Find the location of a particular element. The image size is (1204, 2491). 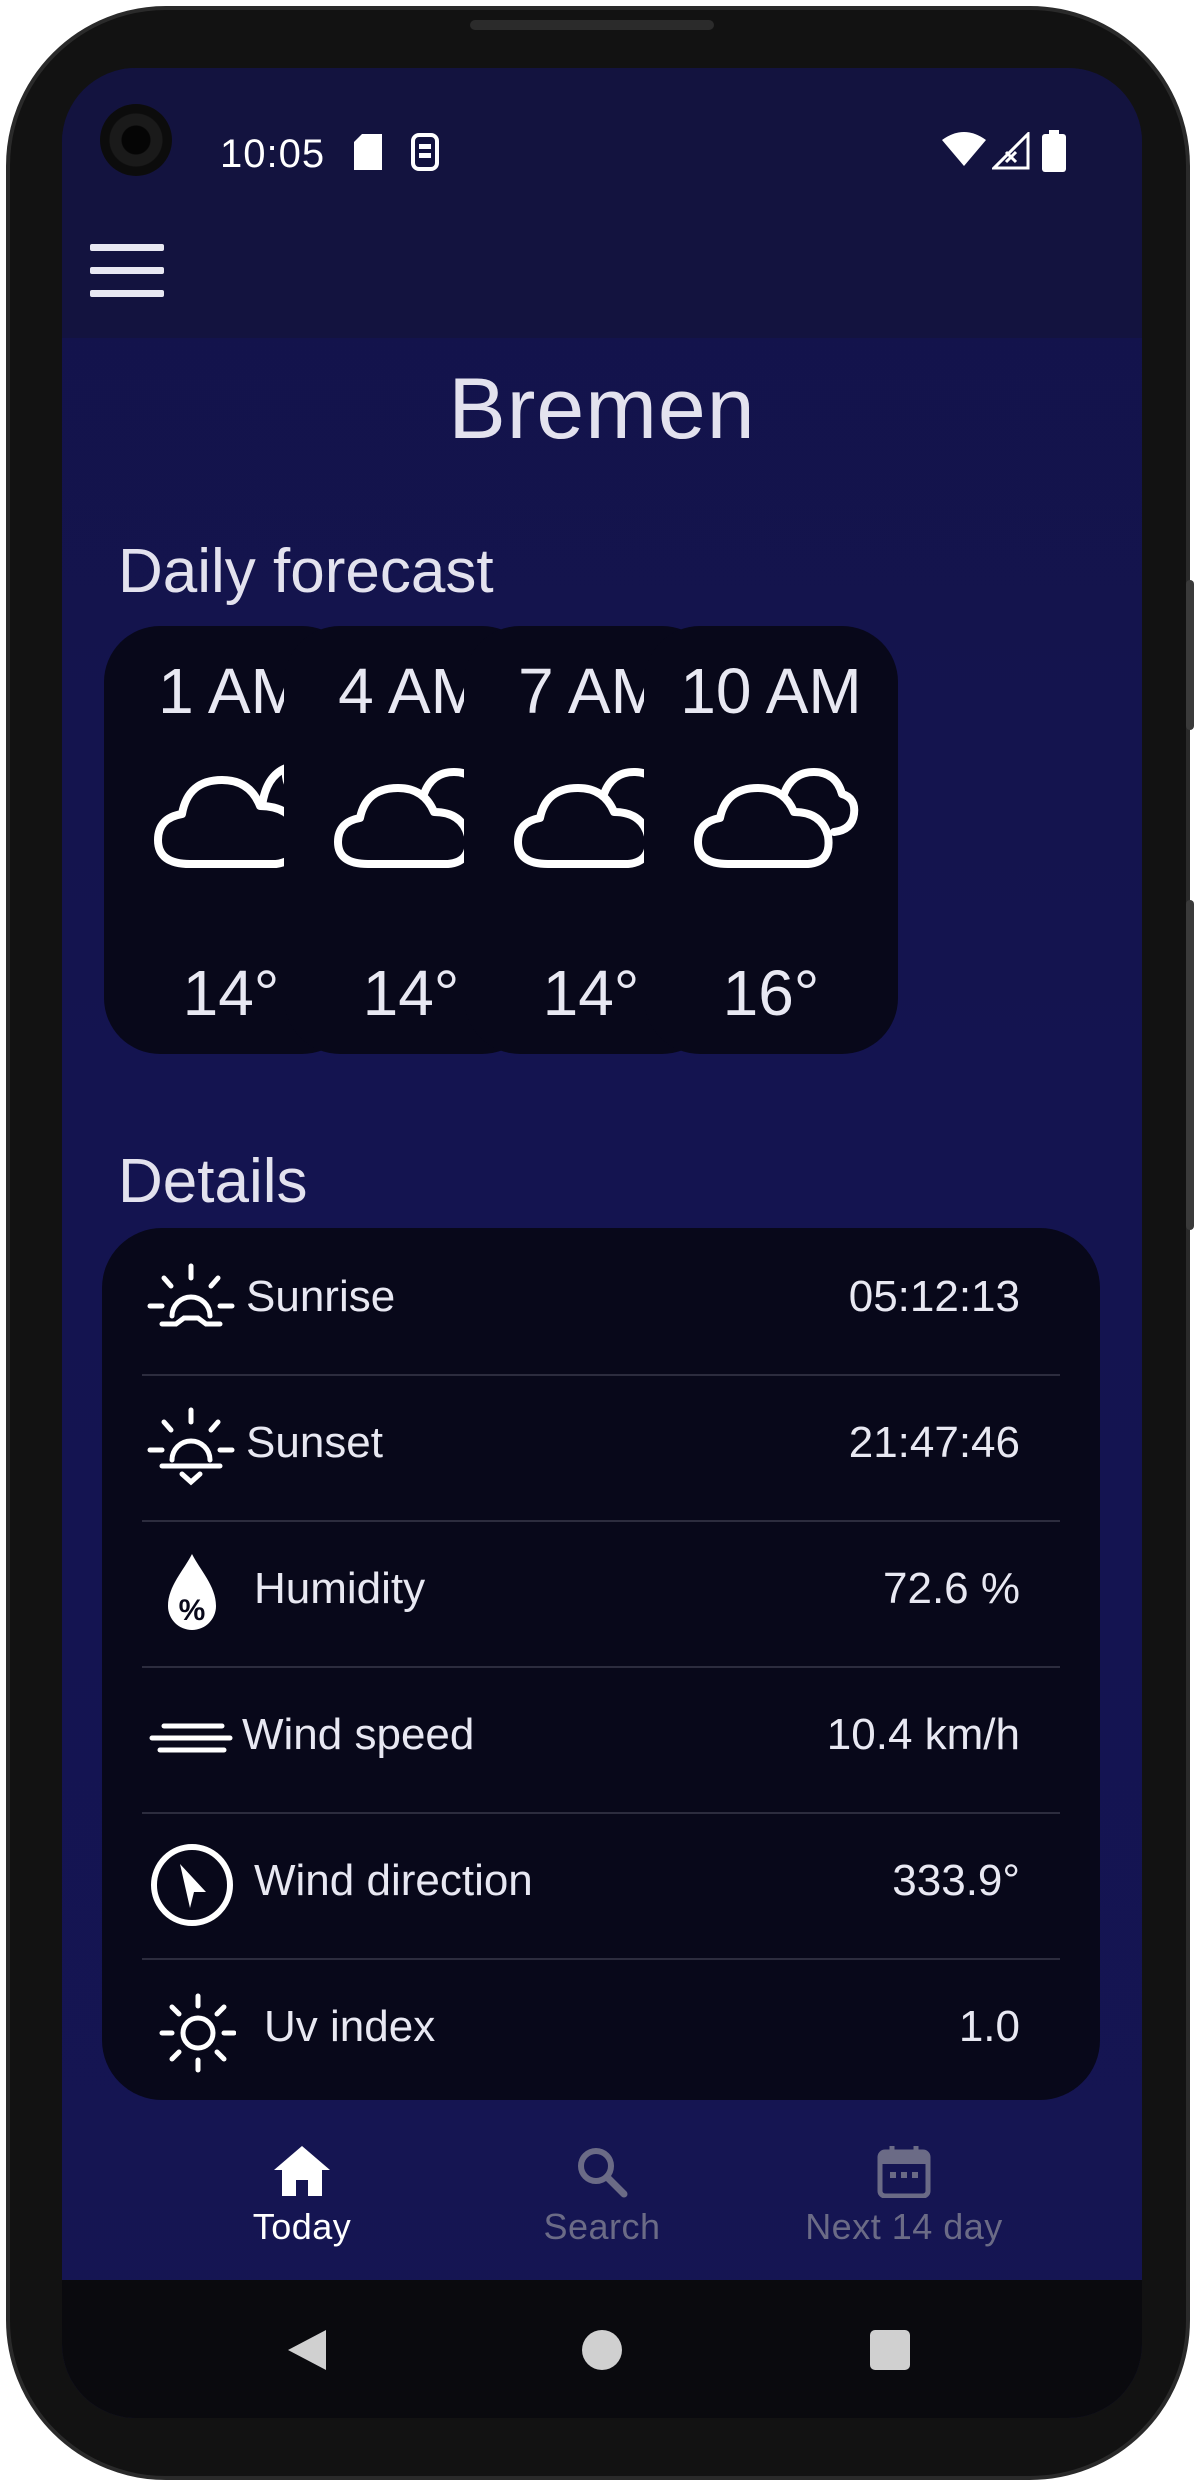

uv-index-icon is located at coordinates (197, 2033).